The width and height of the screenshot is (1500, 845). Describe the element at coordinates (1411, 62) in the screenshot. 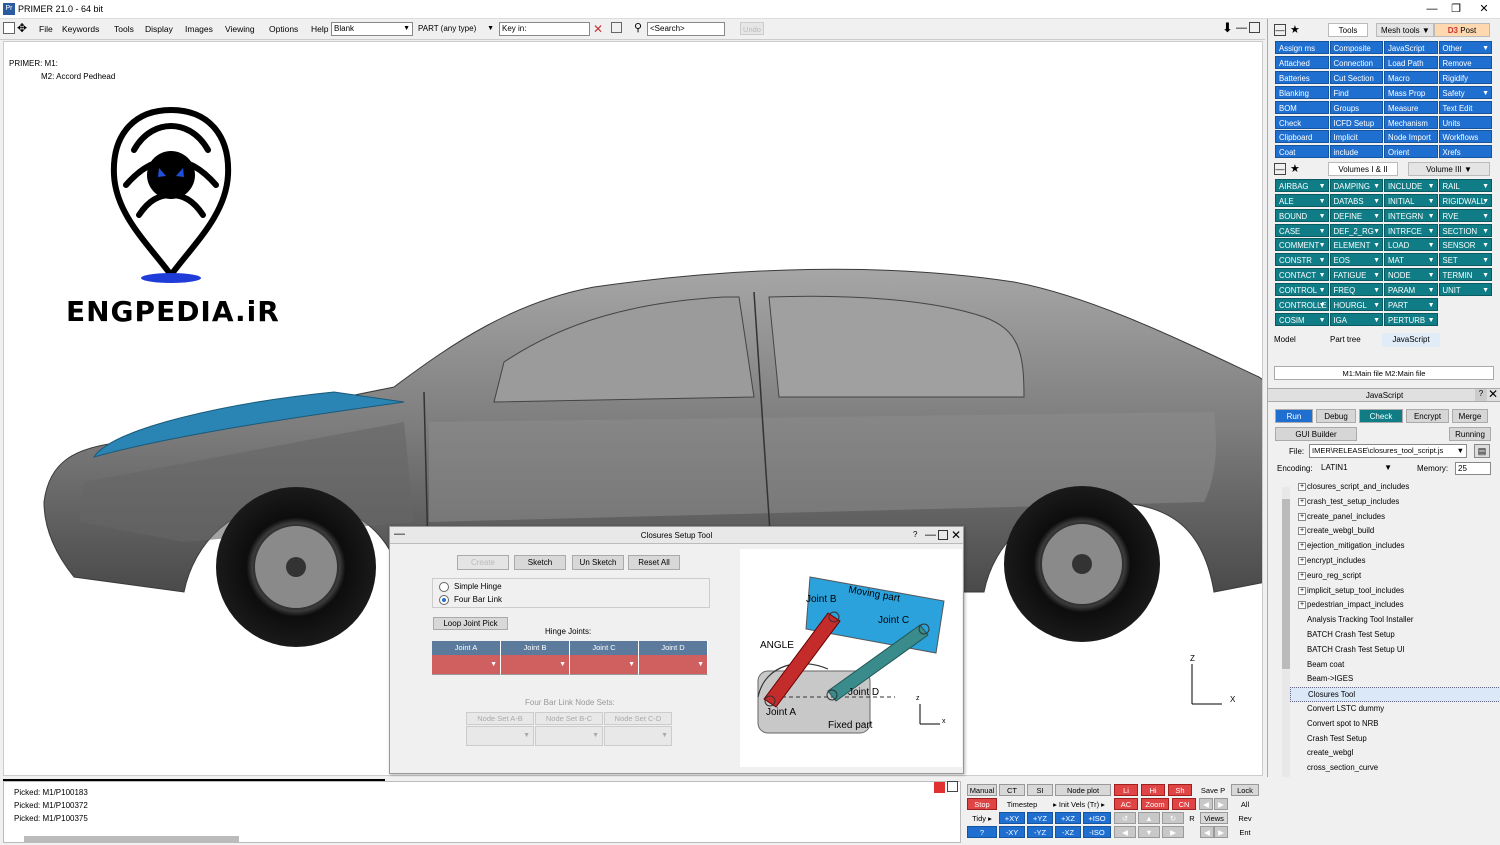

I see `tool-load-path-button: Load Path` at that location.